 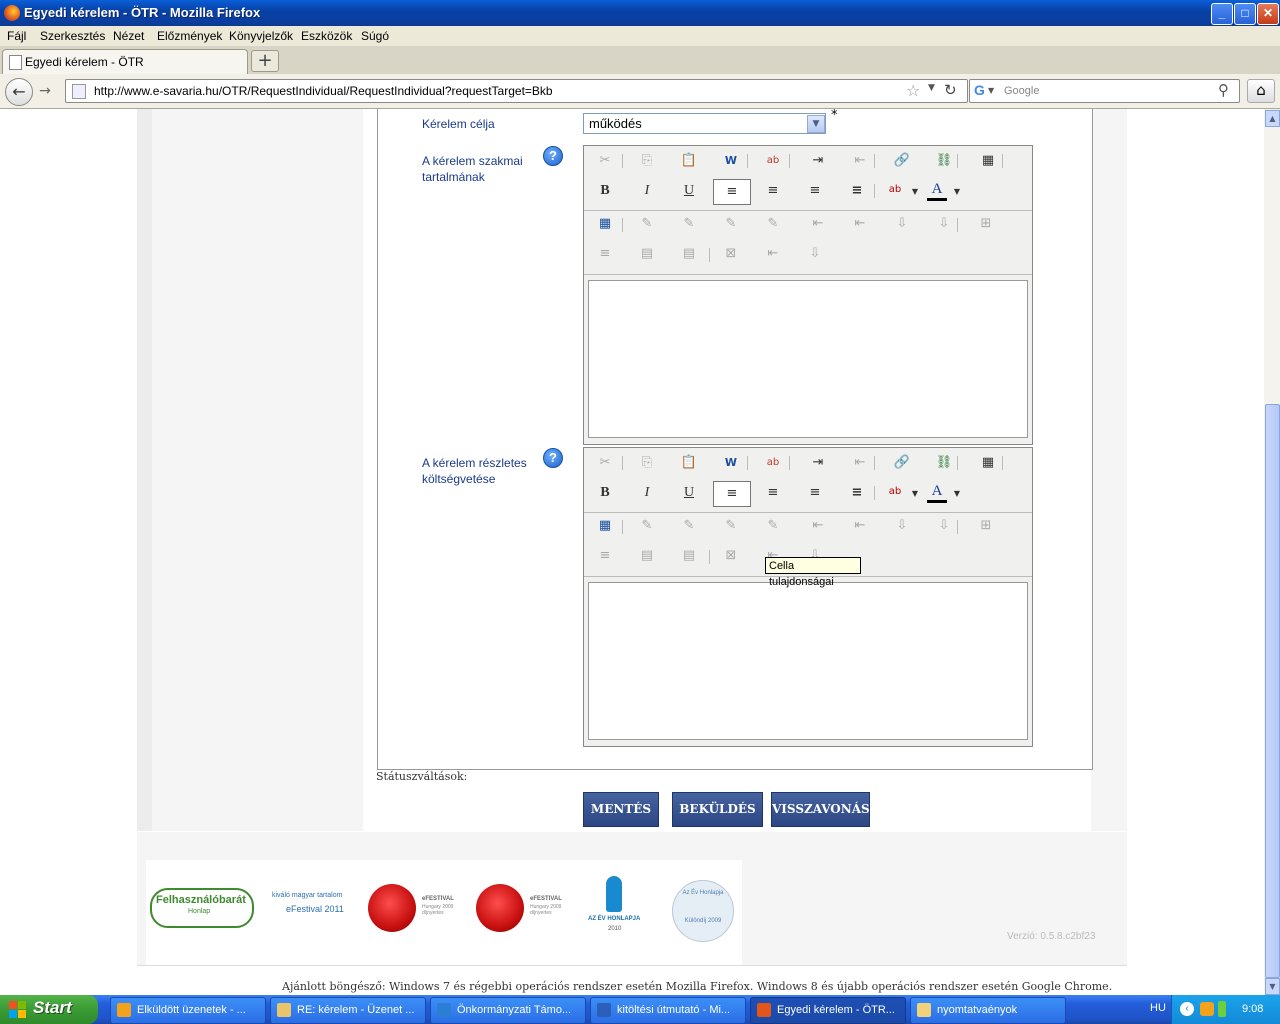 What do you see at coordinates (128, 36) in the screenshot?
I see `menu-view: Nézet` at bounding box center [128, 36].